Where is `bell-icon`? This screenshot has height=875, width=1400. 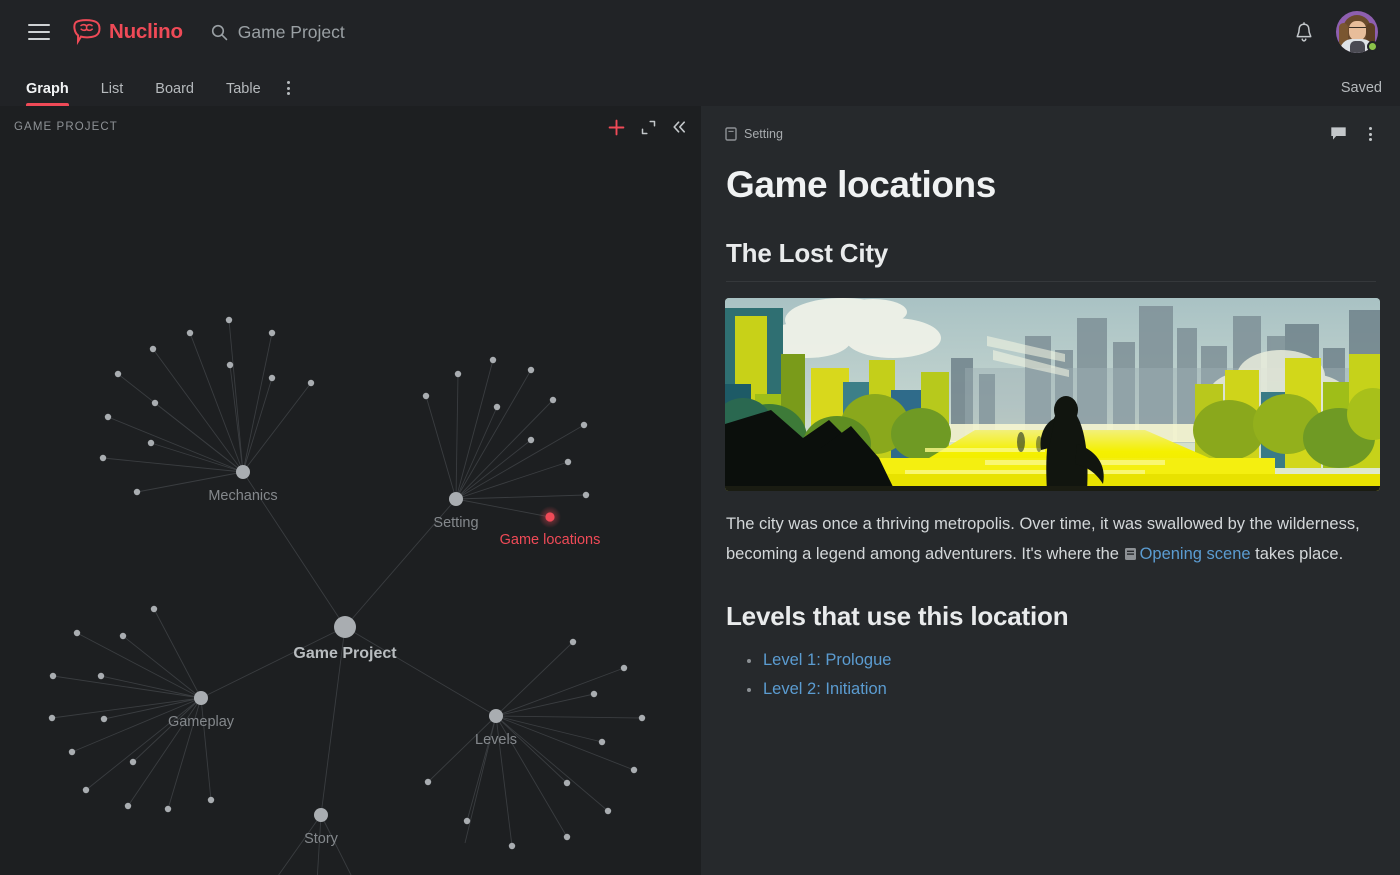 bell-icon is located at coordinates (1304, 32).